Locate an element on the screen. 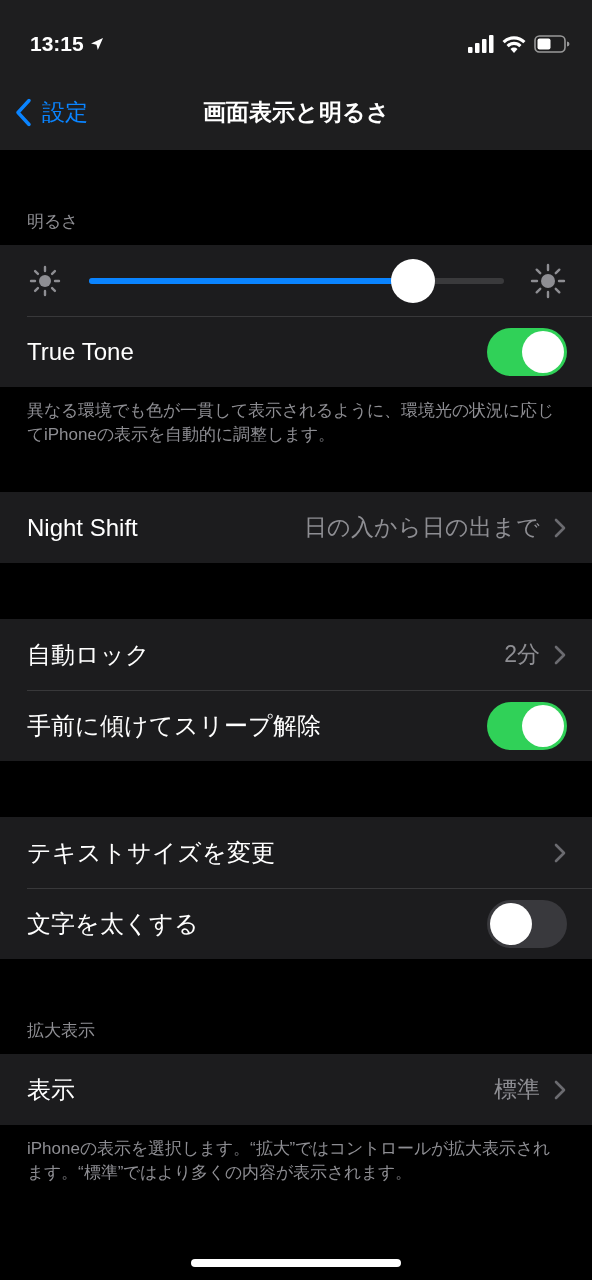 The height and width of the screenshot is (1280, 592). status-time: 13:15 is located at coordinates (57, 44).